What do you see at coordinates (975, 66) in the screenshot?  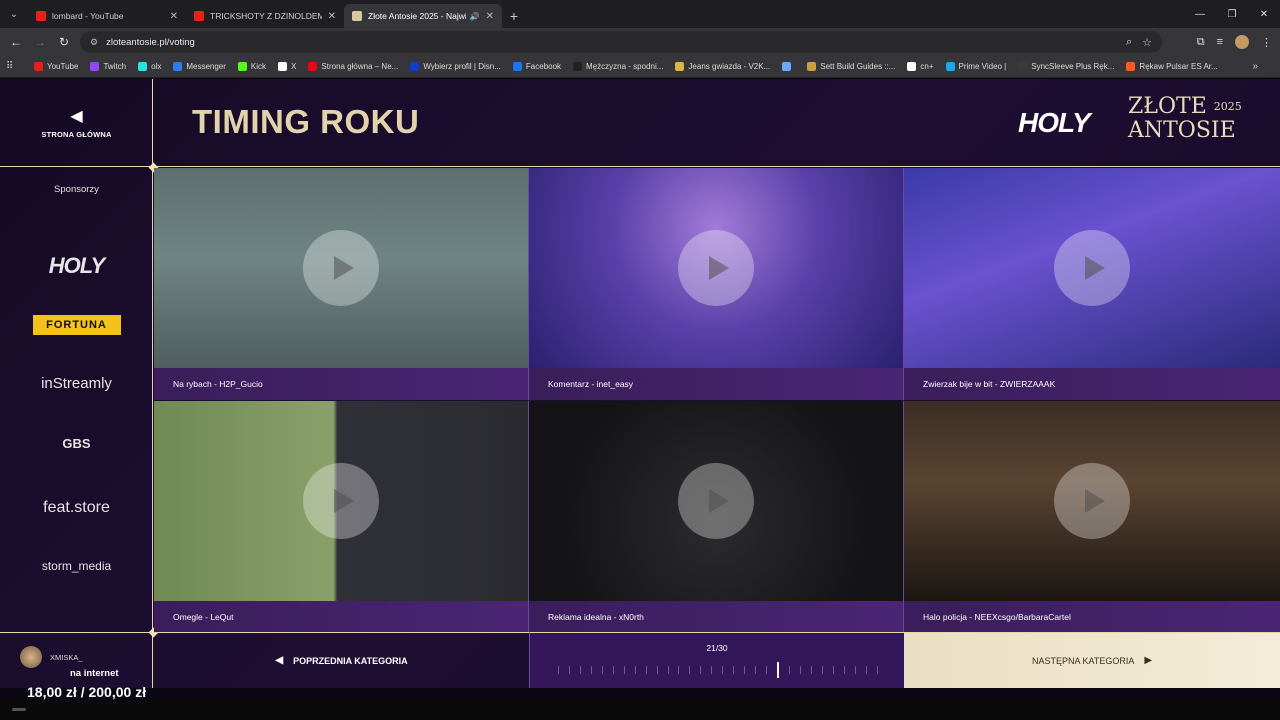 I see `bookmark-item: Prime Video |` at bounding box center [975, 66].